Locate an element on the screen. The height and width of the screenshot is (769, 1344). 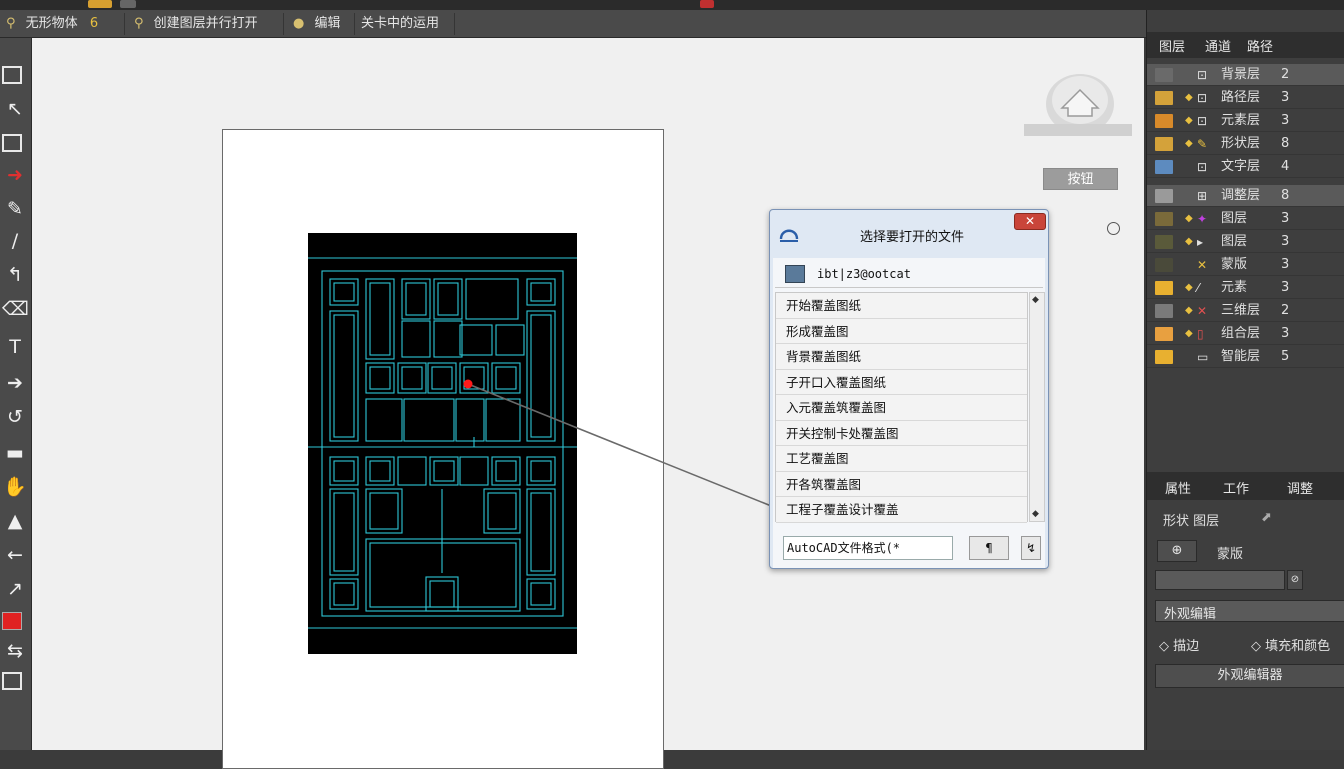
list-item: 开各筑覆盖图 is located at coordinates (901, 484).